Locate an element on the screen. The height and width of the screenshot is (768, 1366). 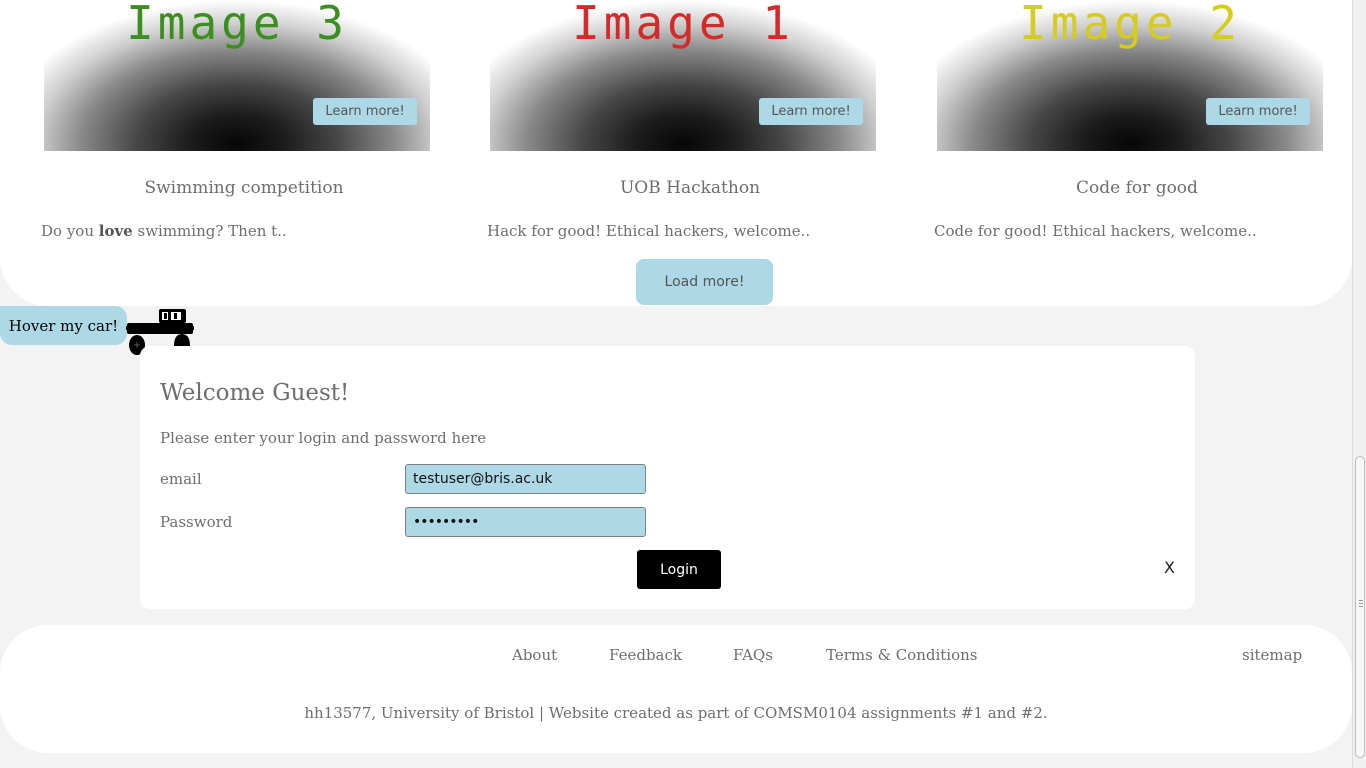
event-description-text: swimming? Then t.. is located at coordinates (209, 231).